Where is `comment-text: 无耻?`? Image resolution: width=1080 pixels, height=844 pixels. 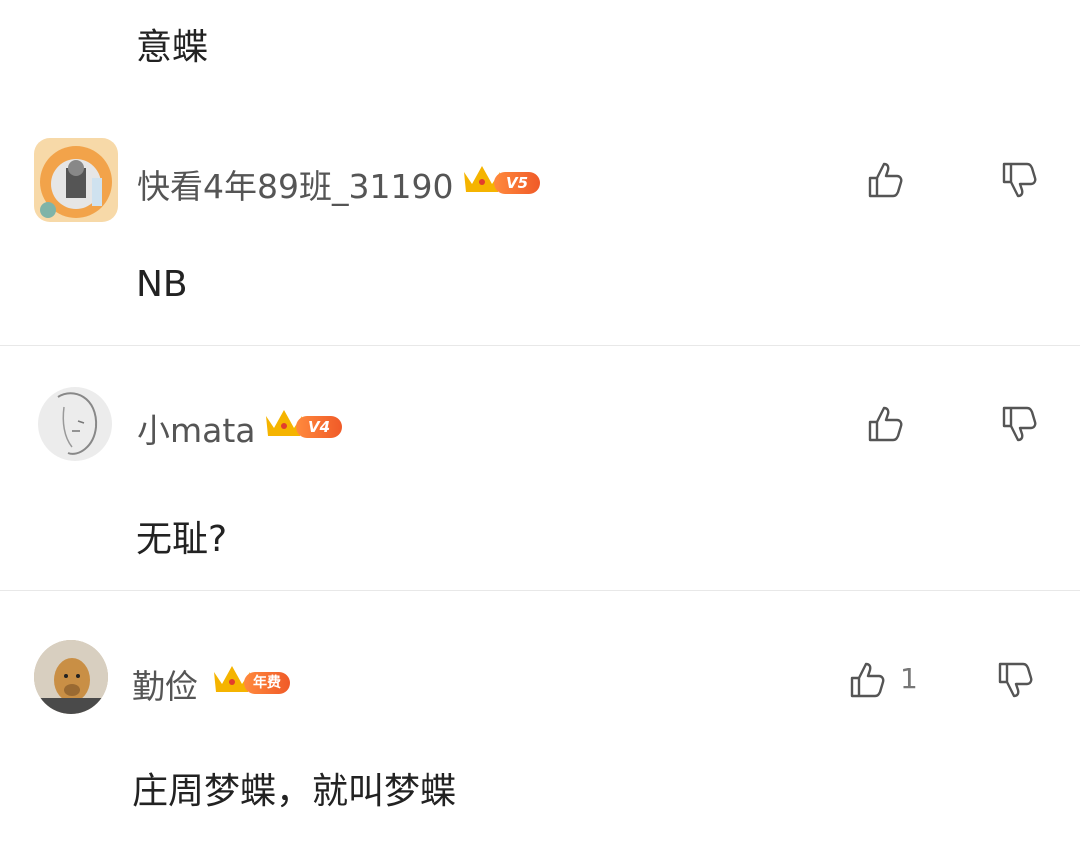
comment-text: 无耻? is located at coordinates (182, 539).